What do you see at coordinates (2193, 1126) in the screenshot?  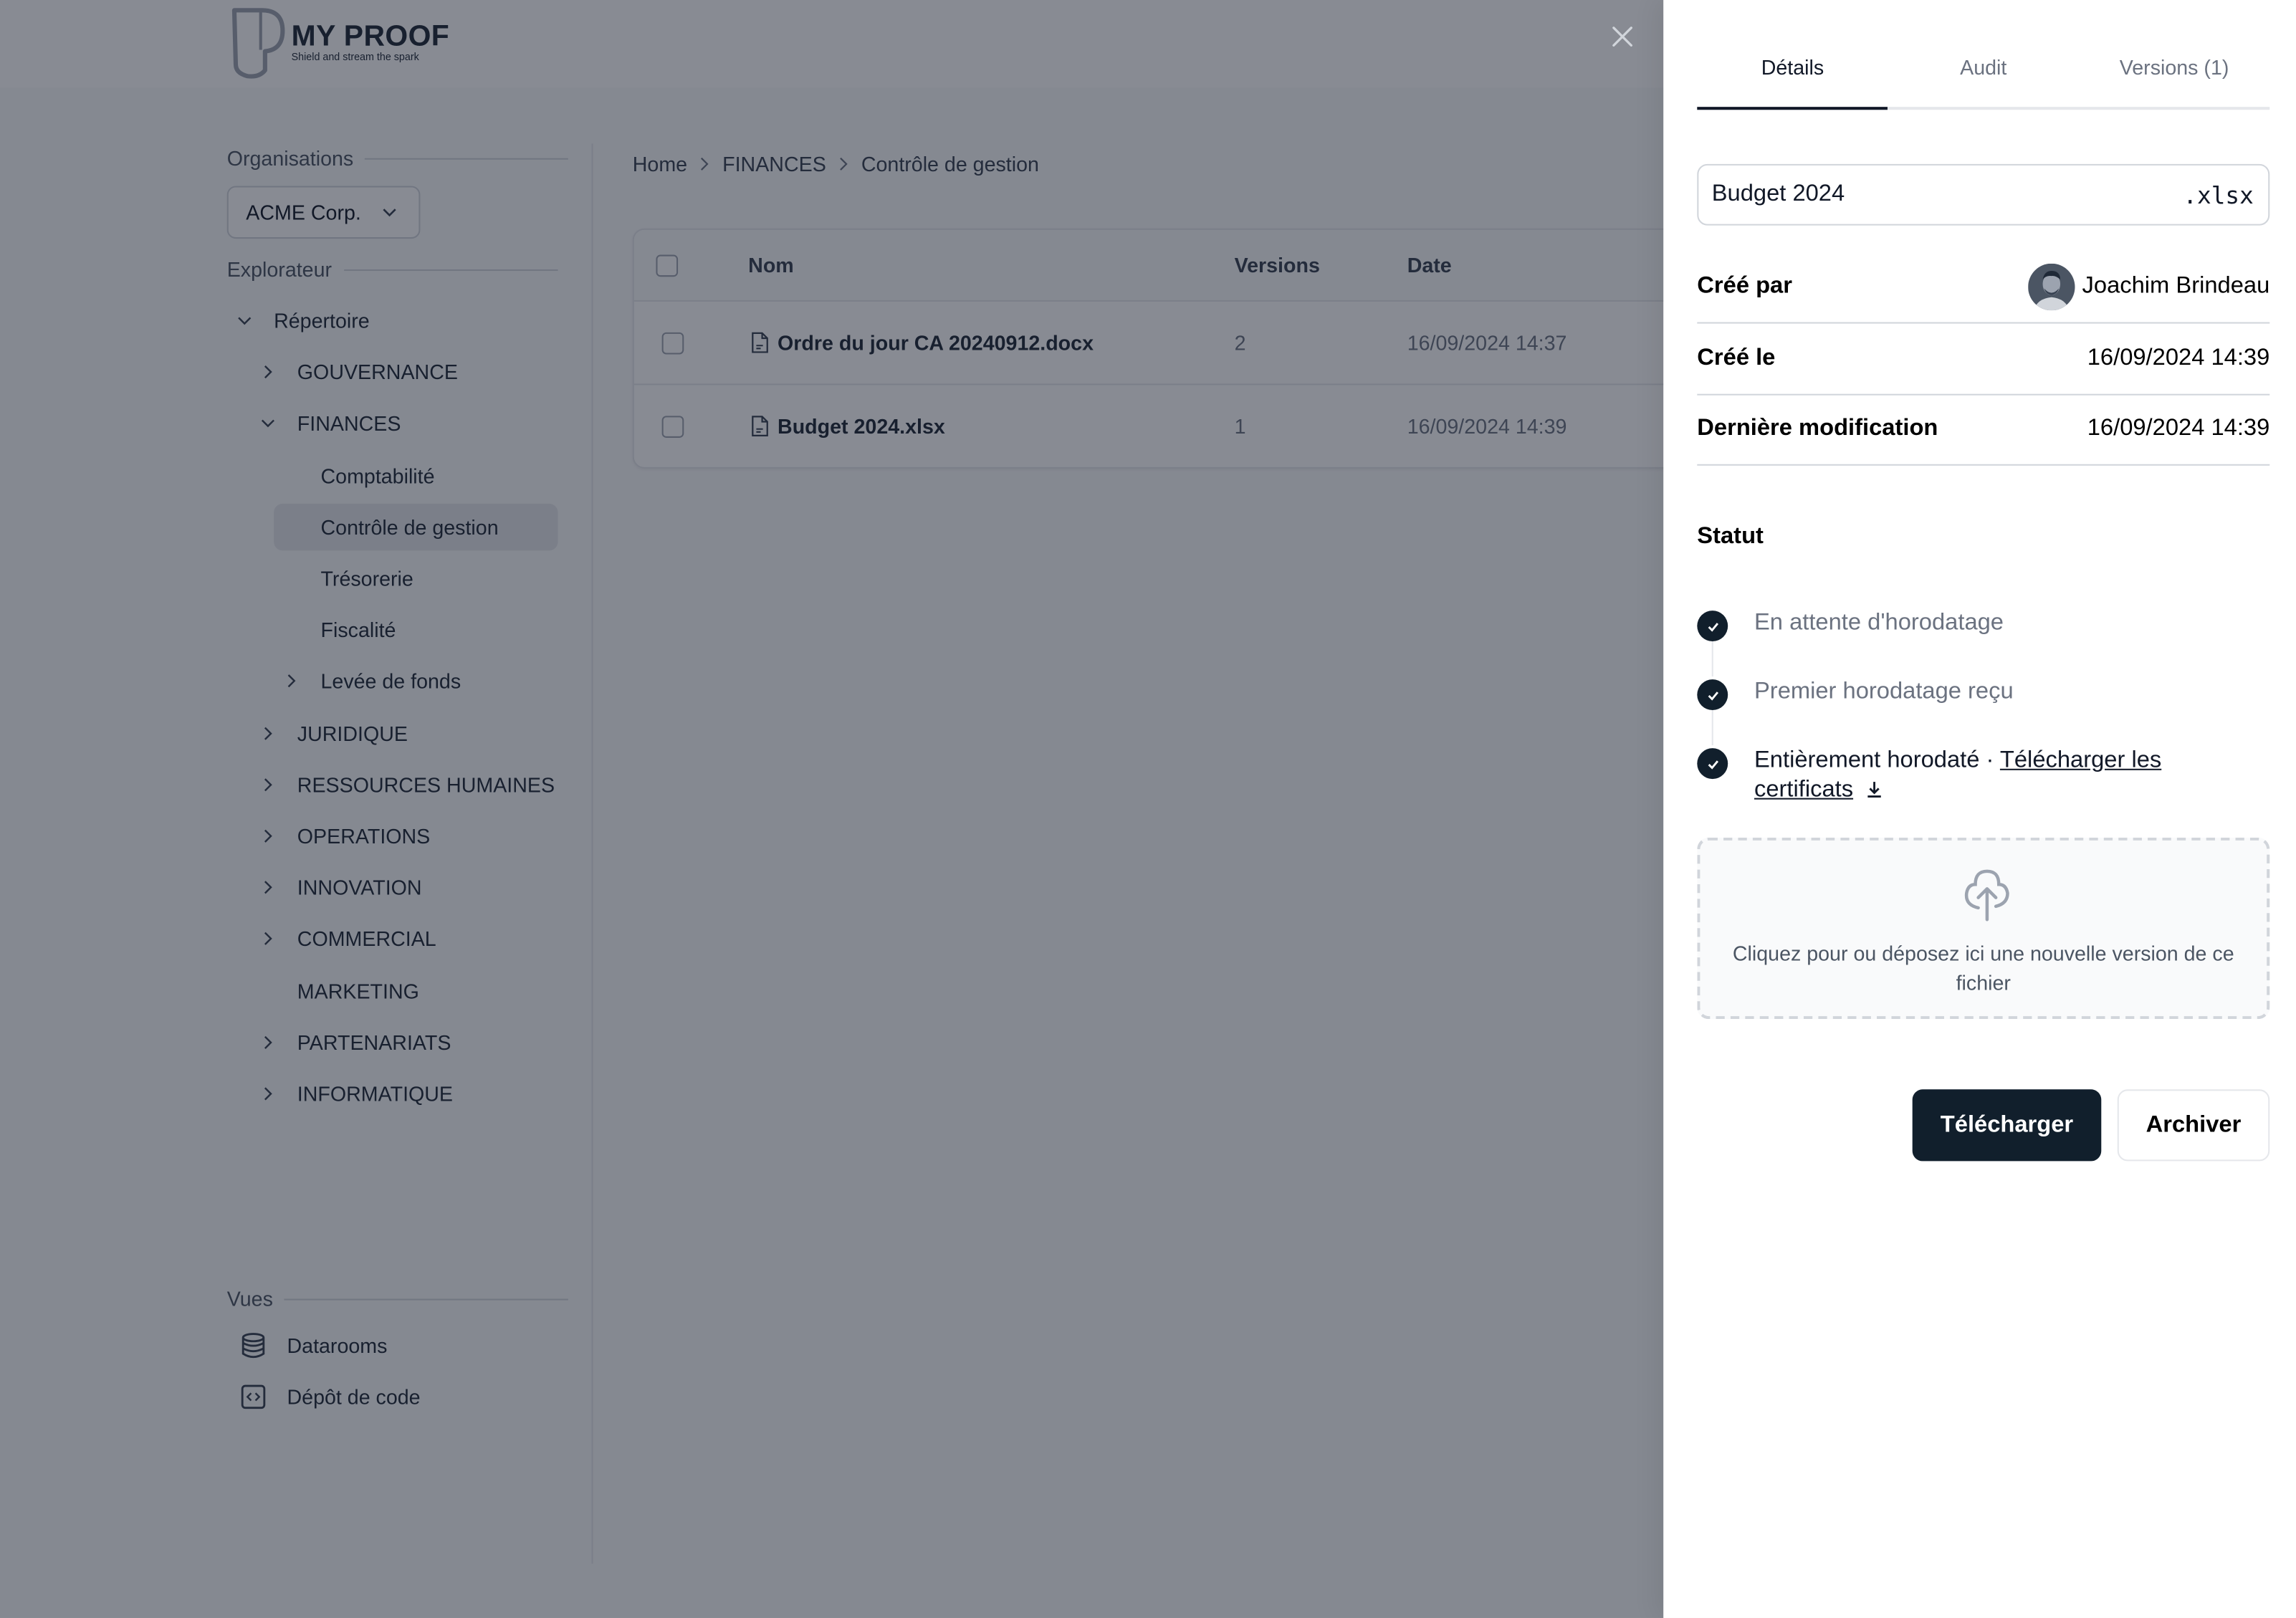 I see `archive-button: Archiver` at bounding box center [2193, 1126].